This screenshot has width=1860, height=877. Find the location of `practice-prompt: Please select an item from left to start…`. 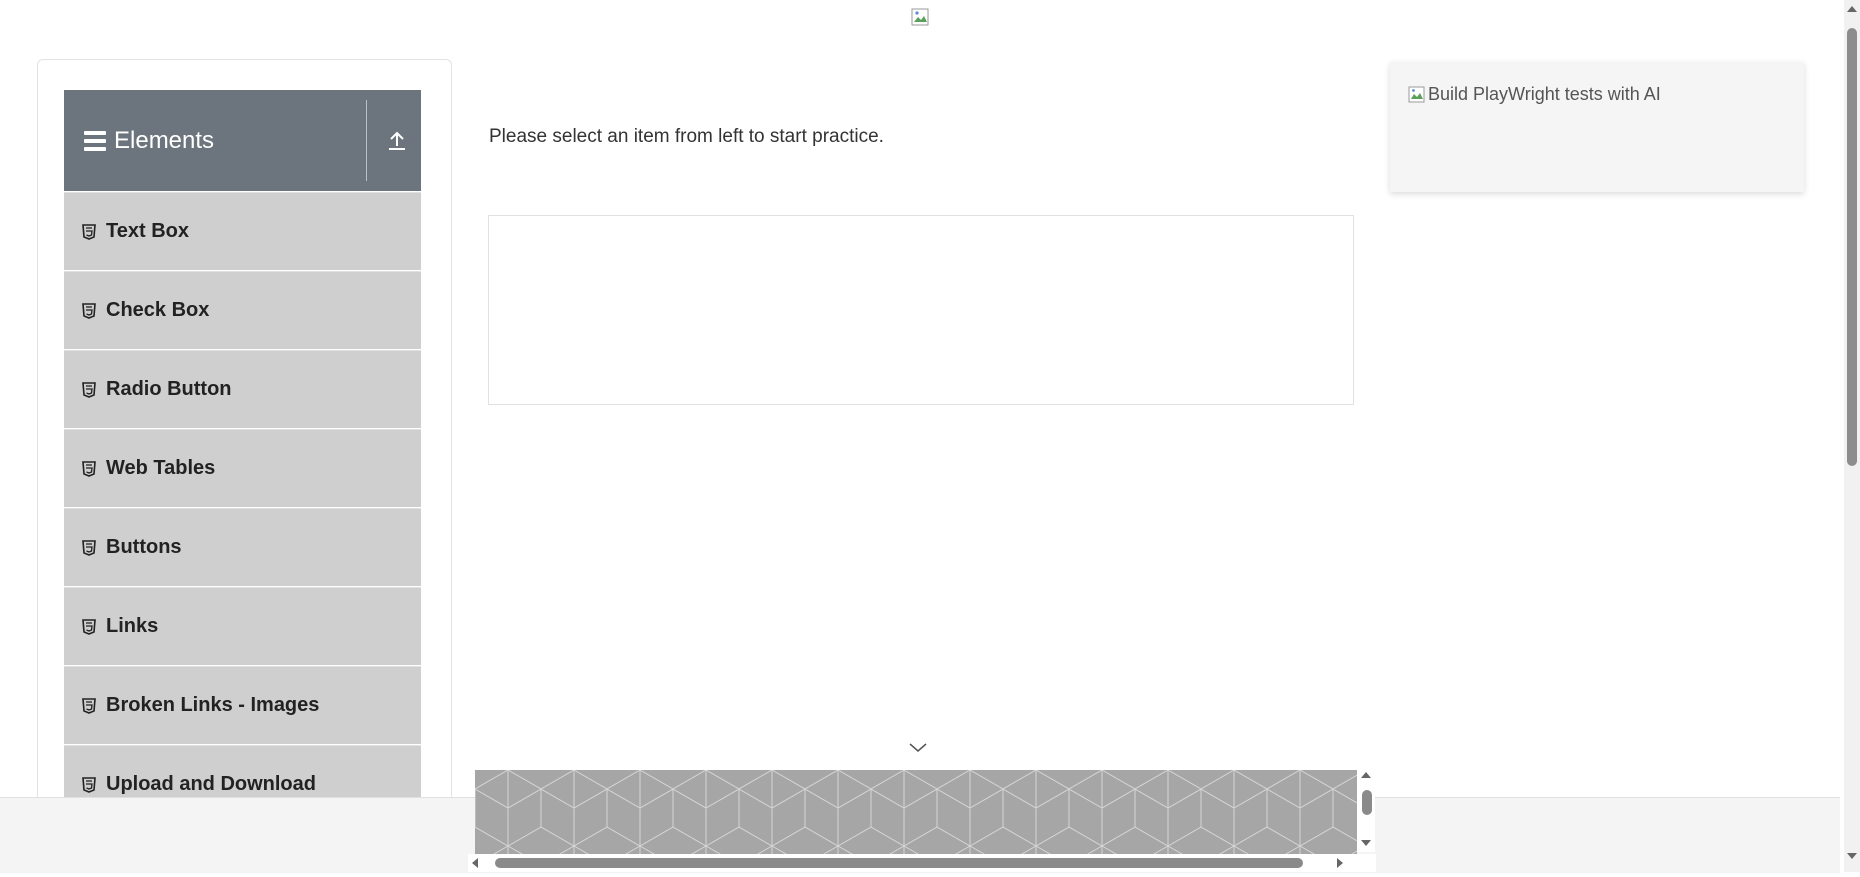

practice-prompt: Please select an item from left to start… is located at coordinates (686, 136).